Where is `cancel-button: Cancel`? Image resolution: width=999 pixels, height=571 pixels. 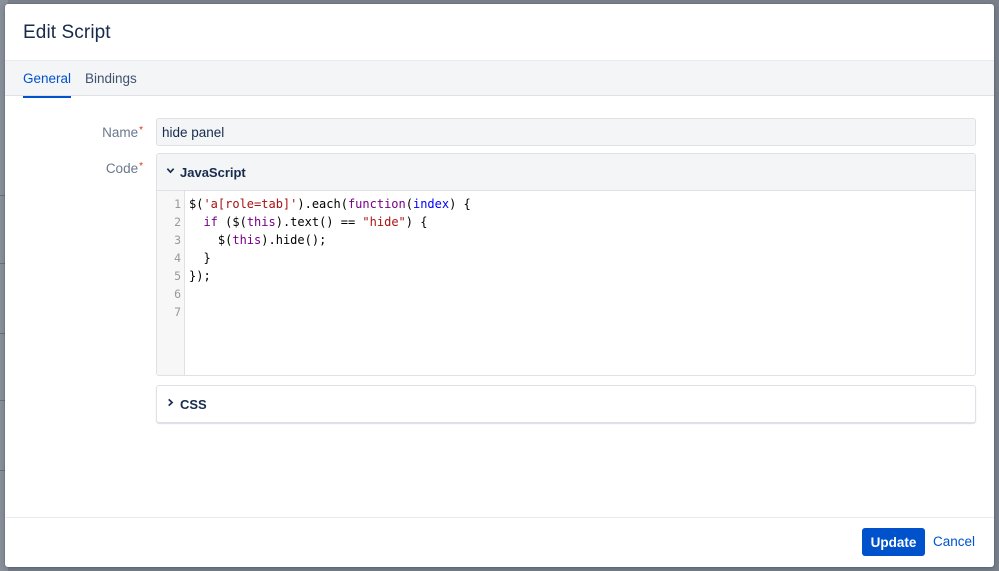
cancel-button: Cancel is located at coordinates (954, 542).